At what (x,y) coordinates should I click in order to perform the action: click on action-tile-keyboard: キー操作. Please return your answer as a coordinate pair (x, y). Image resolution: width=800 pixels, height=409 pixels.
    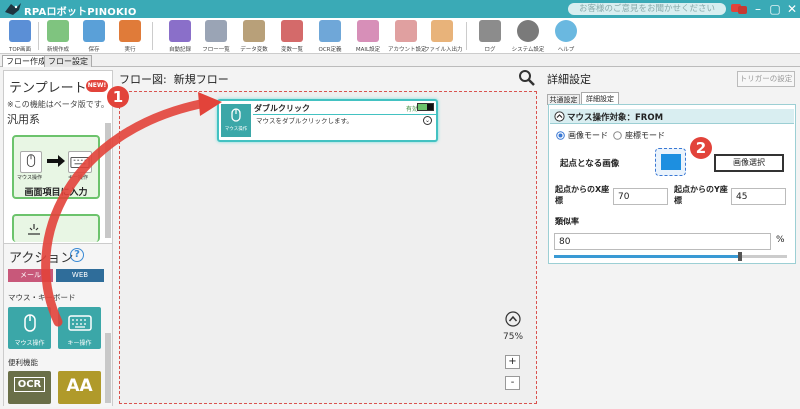
    Looking at the image, I should click on (79, 328).